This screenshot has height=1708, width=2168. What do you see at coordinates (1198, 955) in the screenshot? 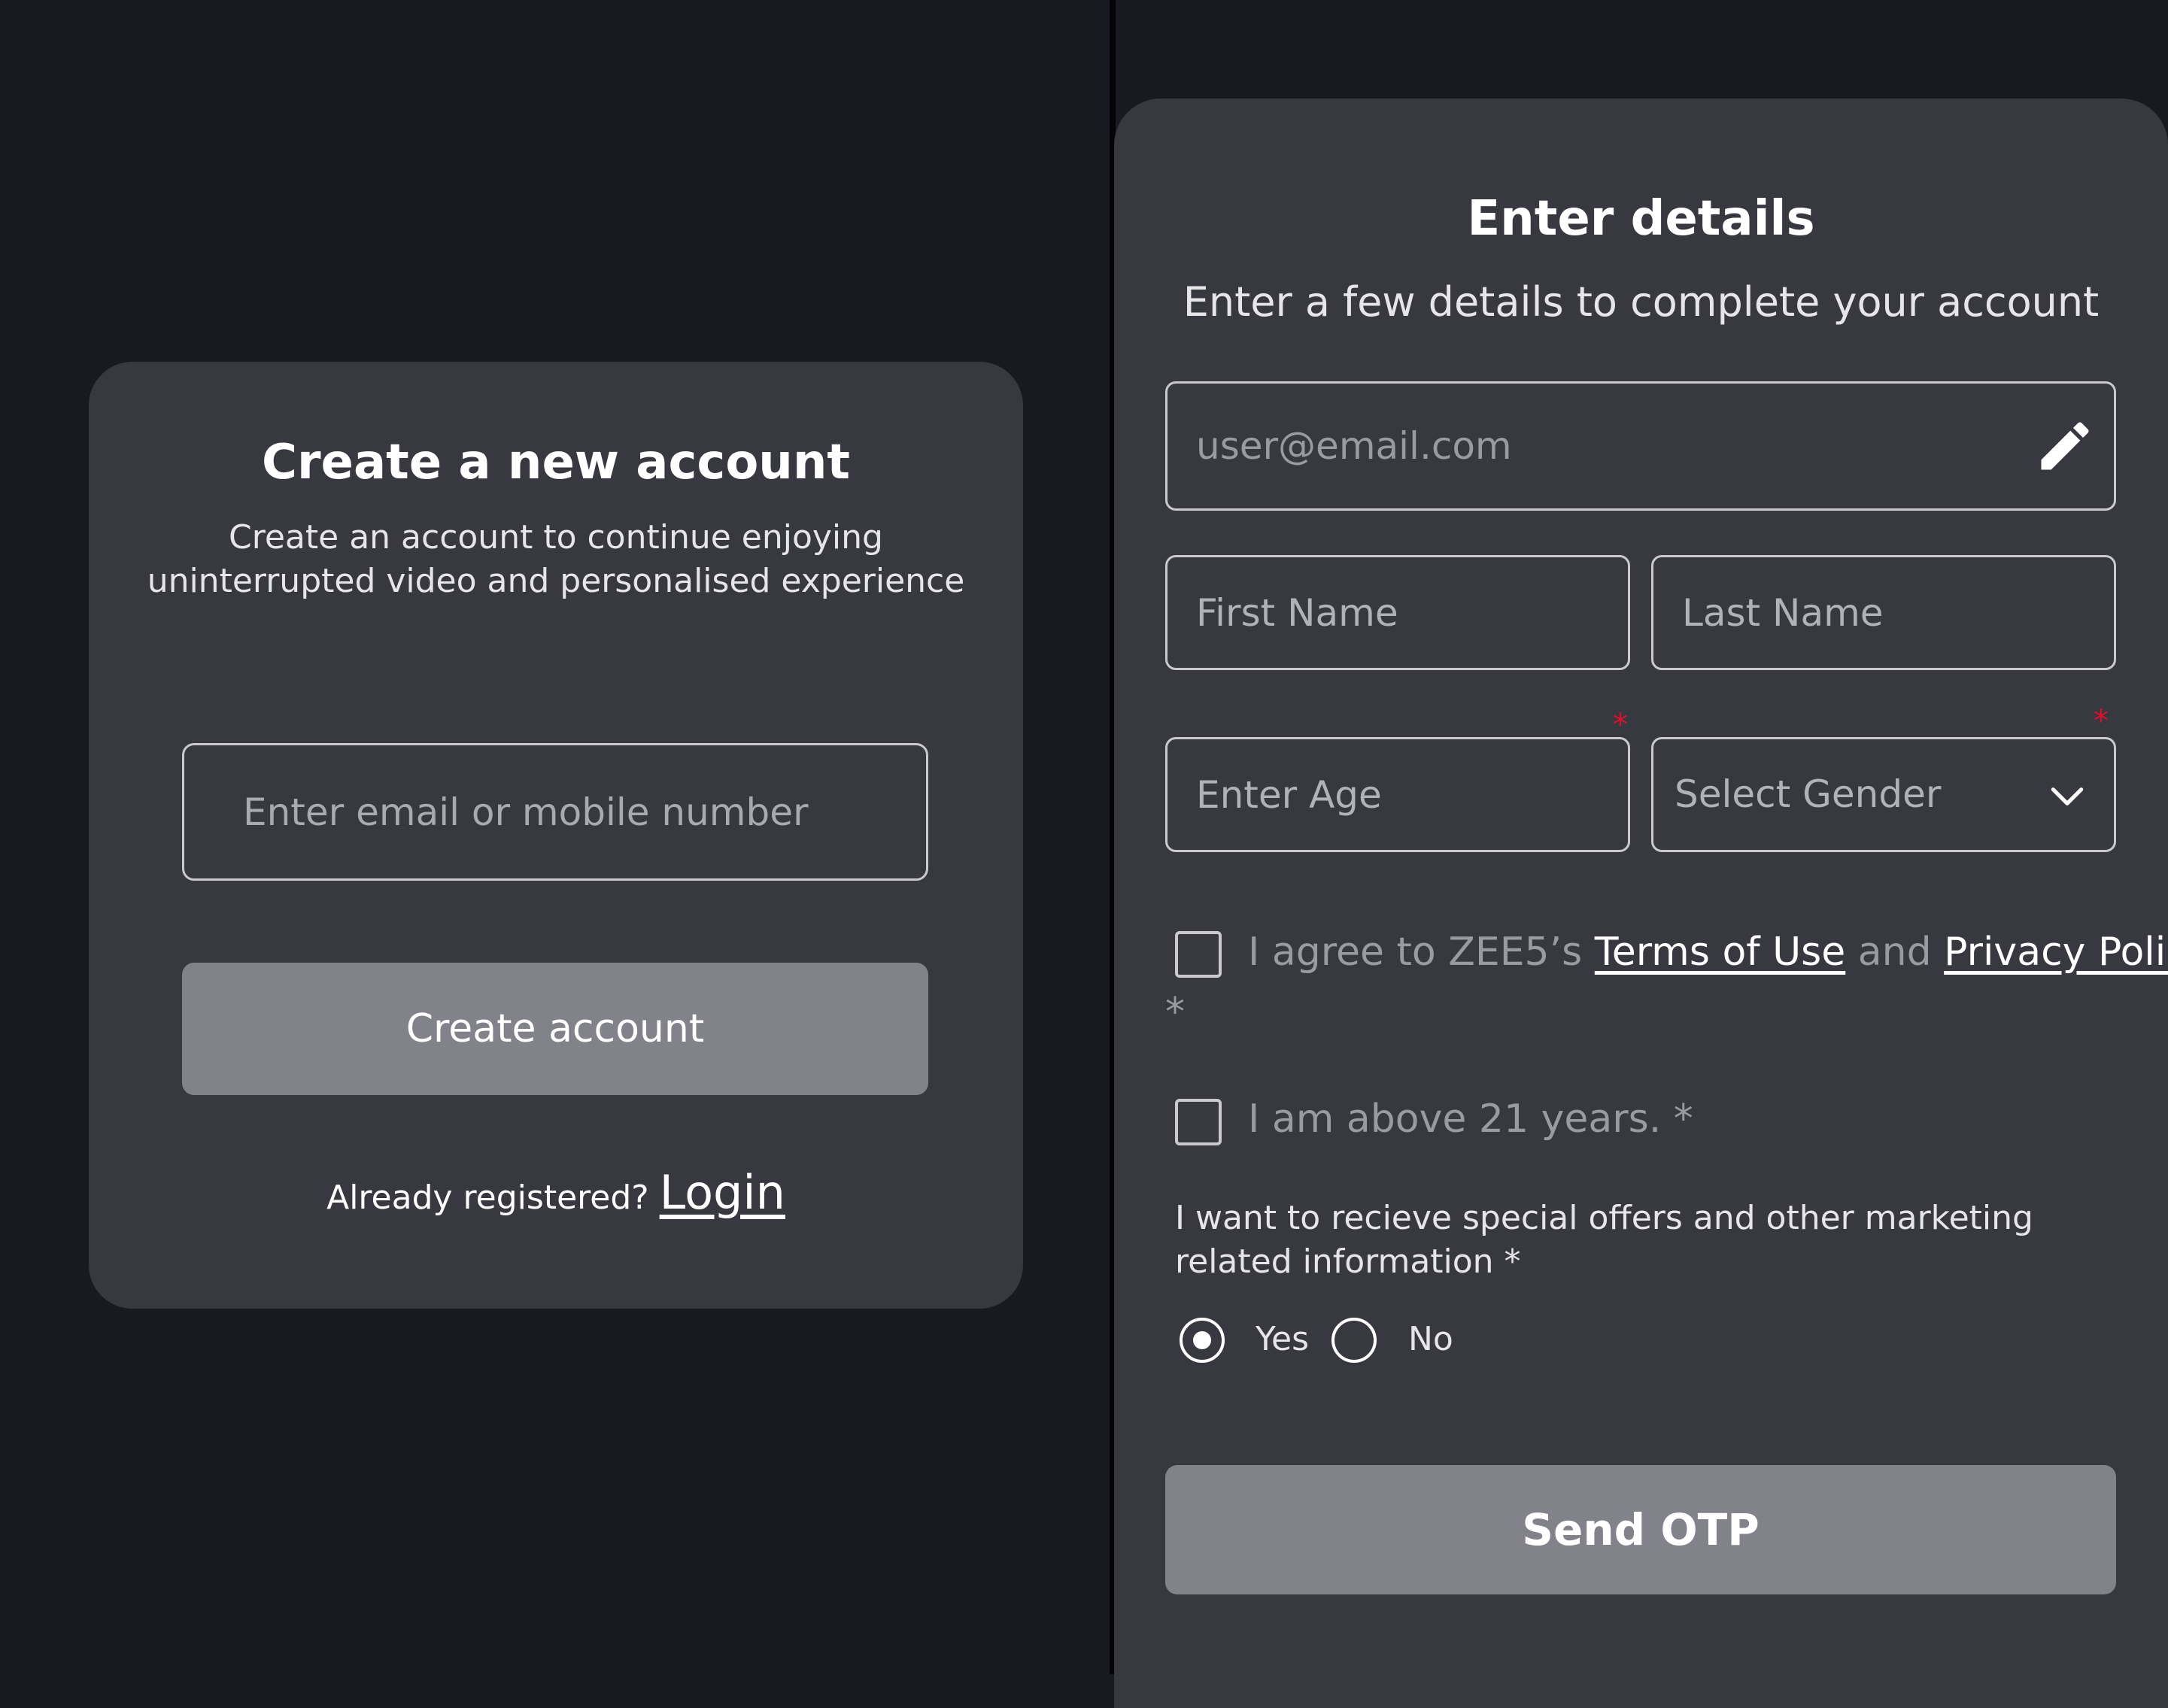
I see `terms-checkbox` at bounding box center [1198, 955].